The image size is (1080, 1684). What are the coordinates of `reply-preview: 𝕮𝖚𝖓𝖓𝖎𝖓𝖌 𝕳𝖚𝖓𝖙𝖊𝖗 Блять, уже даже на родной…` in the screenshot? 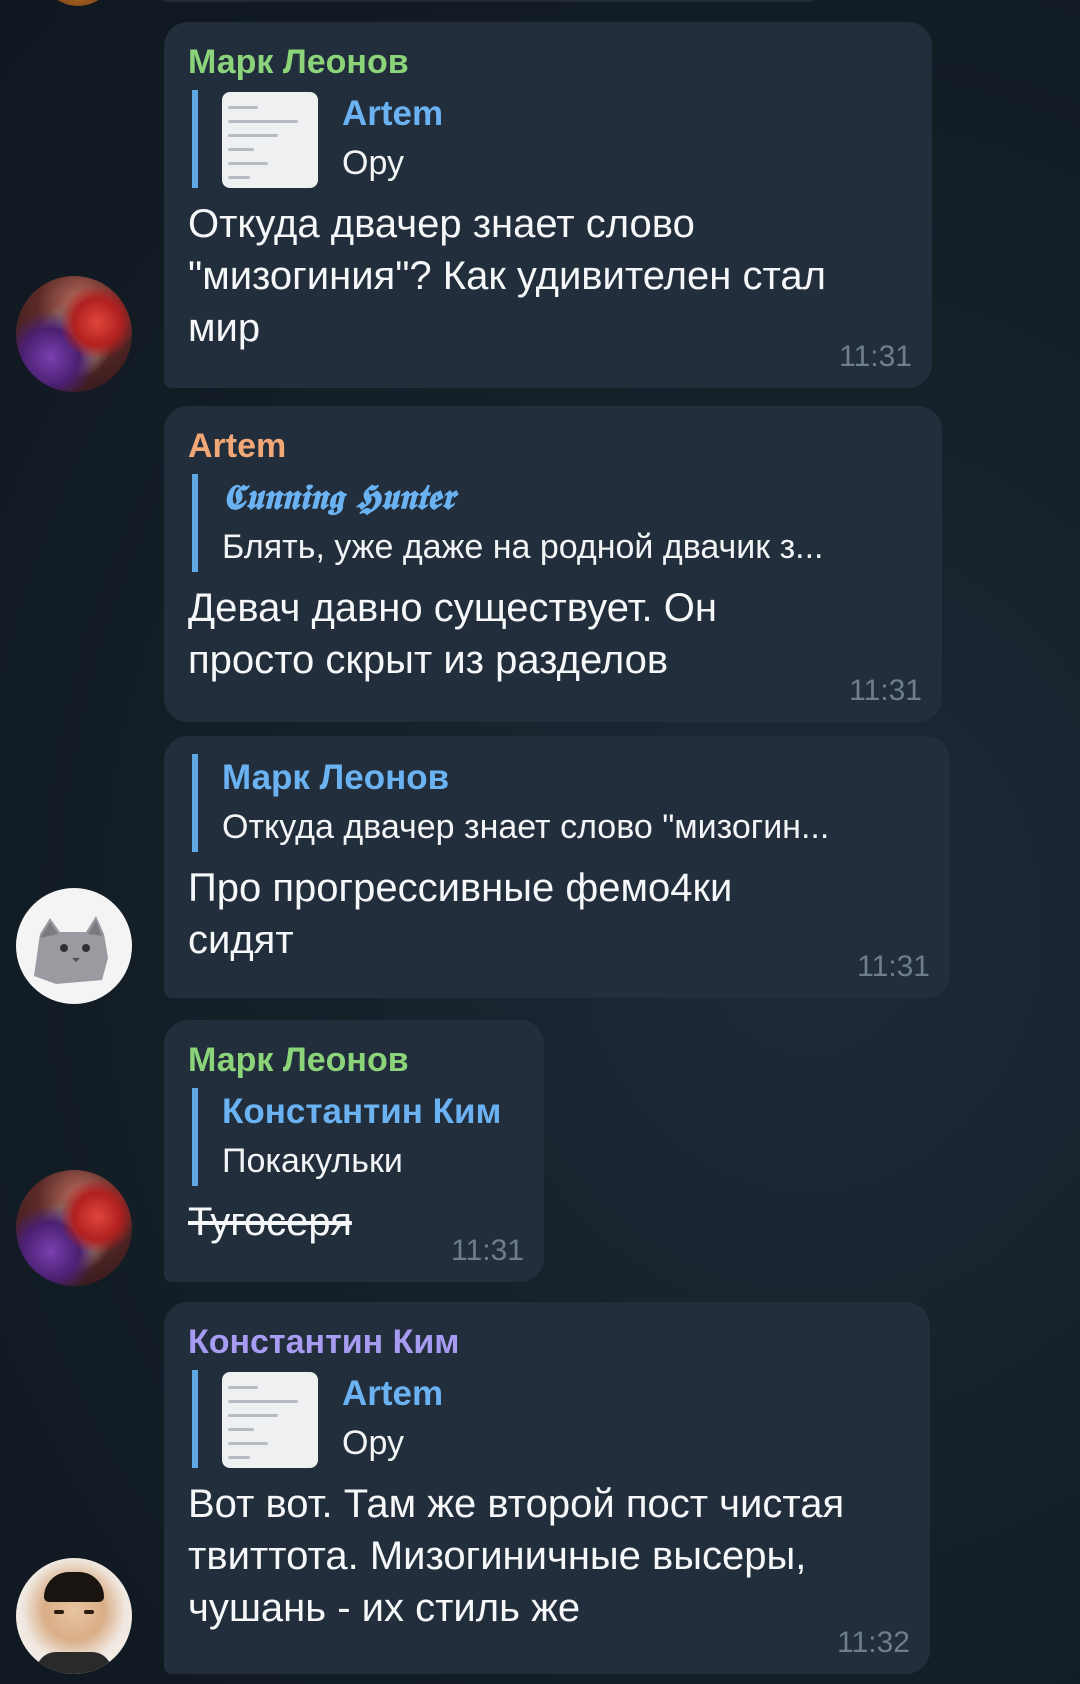 It's located at (555, 523).